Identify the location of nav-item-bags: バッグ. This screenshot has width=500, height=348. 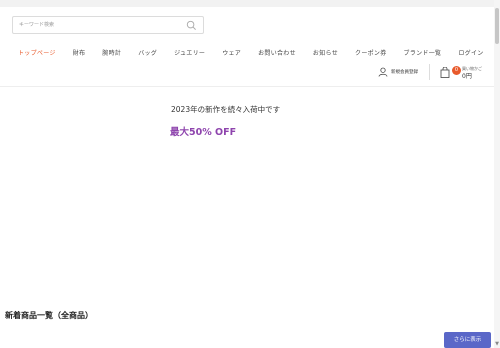
(147, 52).